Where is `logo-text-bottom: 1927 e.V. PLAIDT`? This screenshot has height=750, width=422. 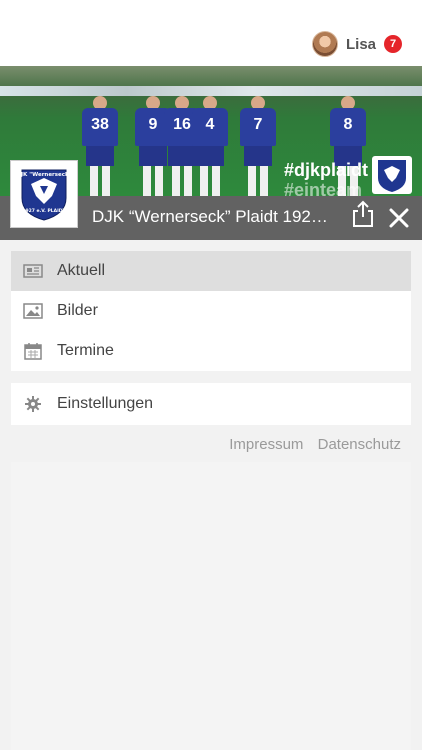
logo-text-bottom: 1927 e.V. PLAIDT is located at coordinates (44, 211).